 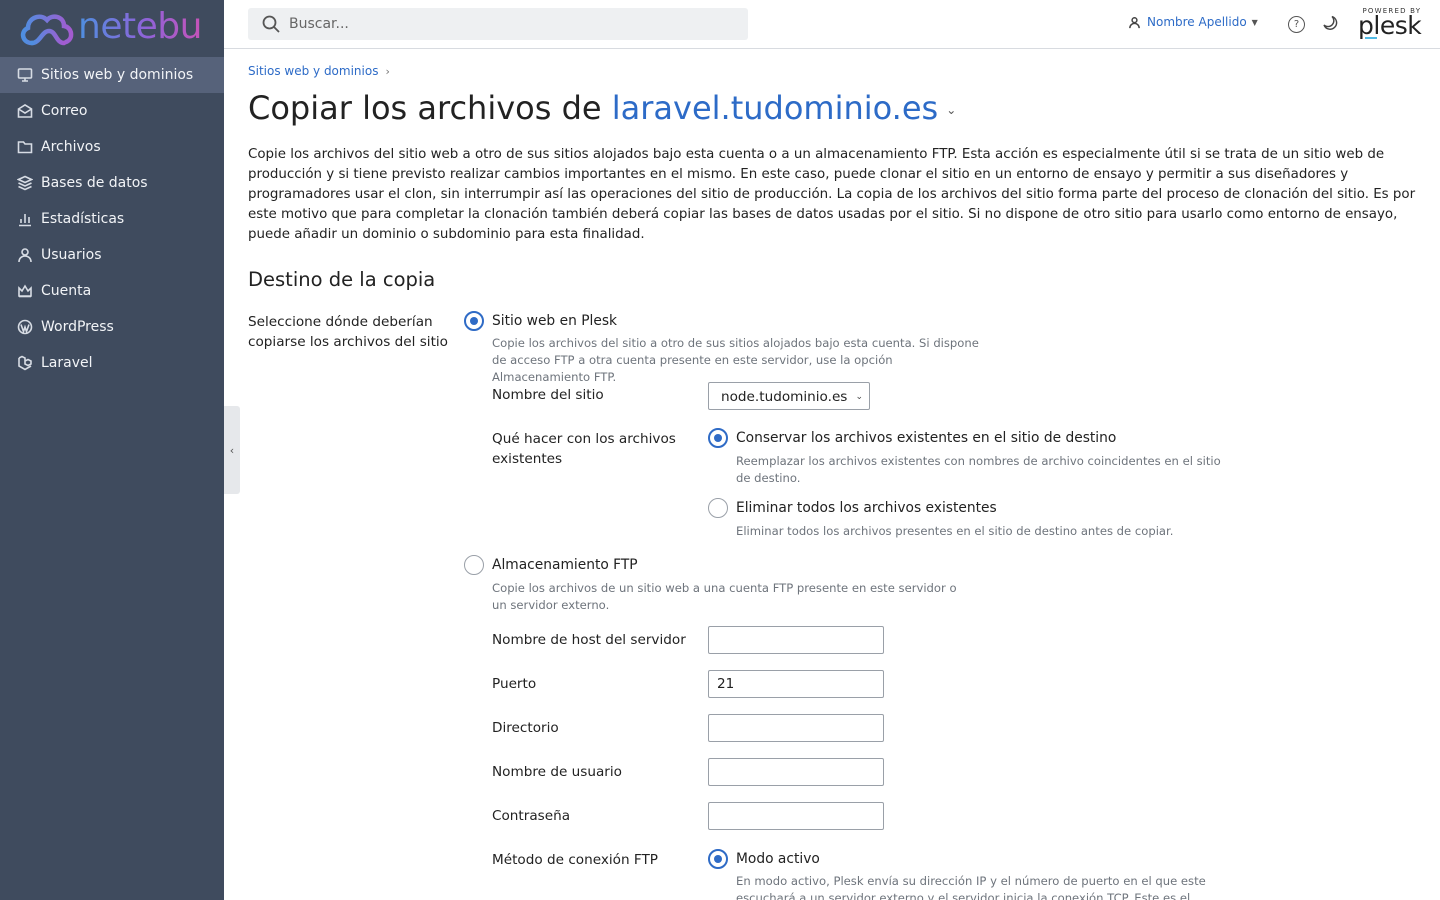 What do you see at coordinates (796, 816) in the screenshot?
I see `password-input` at bounding box center [796, 816].